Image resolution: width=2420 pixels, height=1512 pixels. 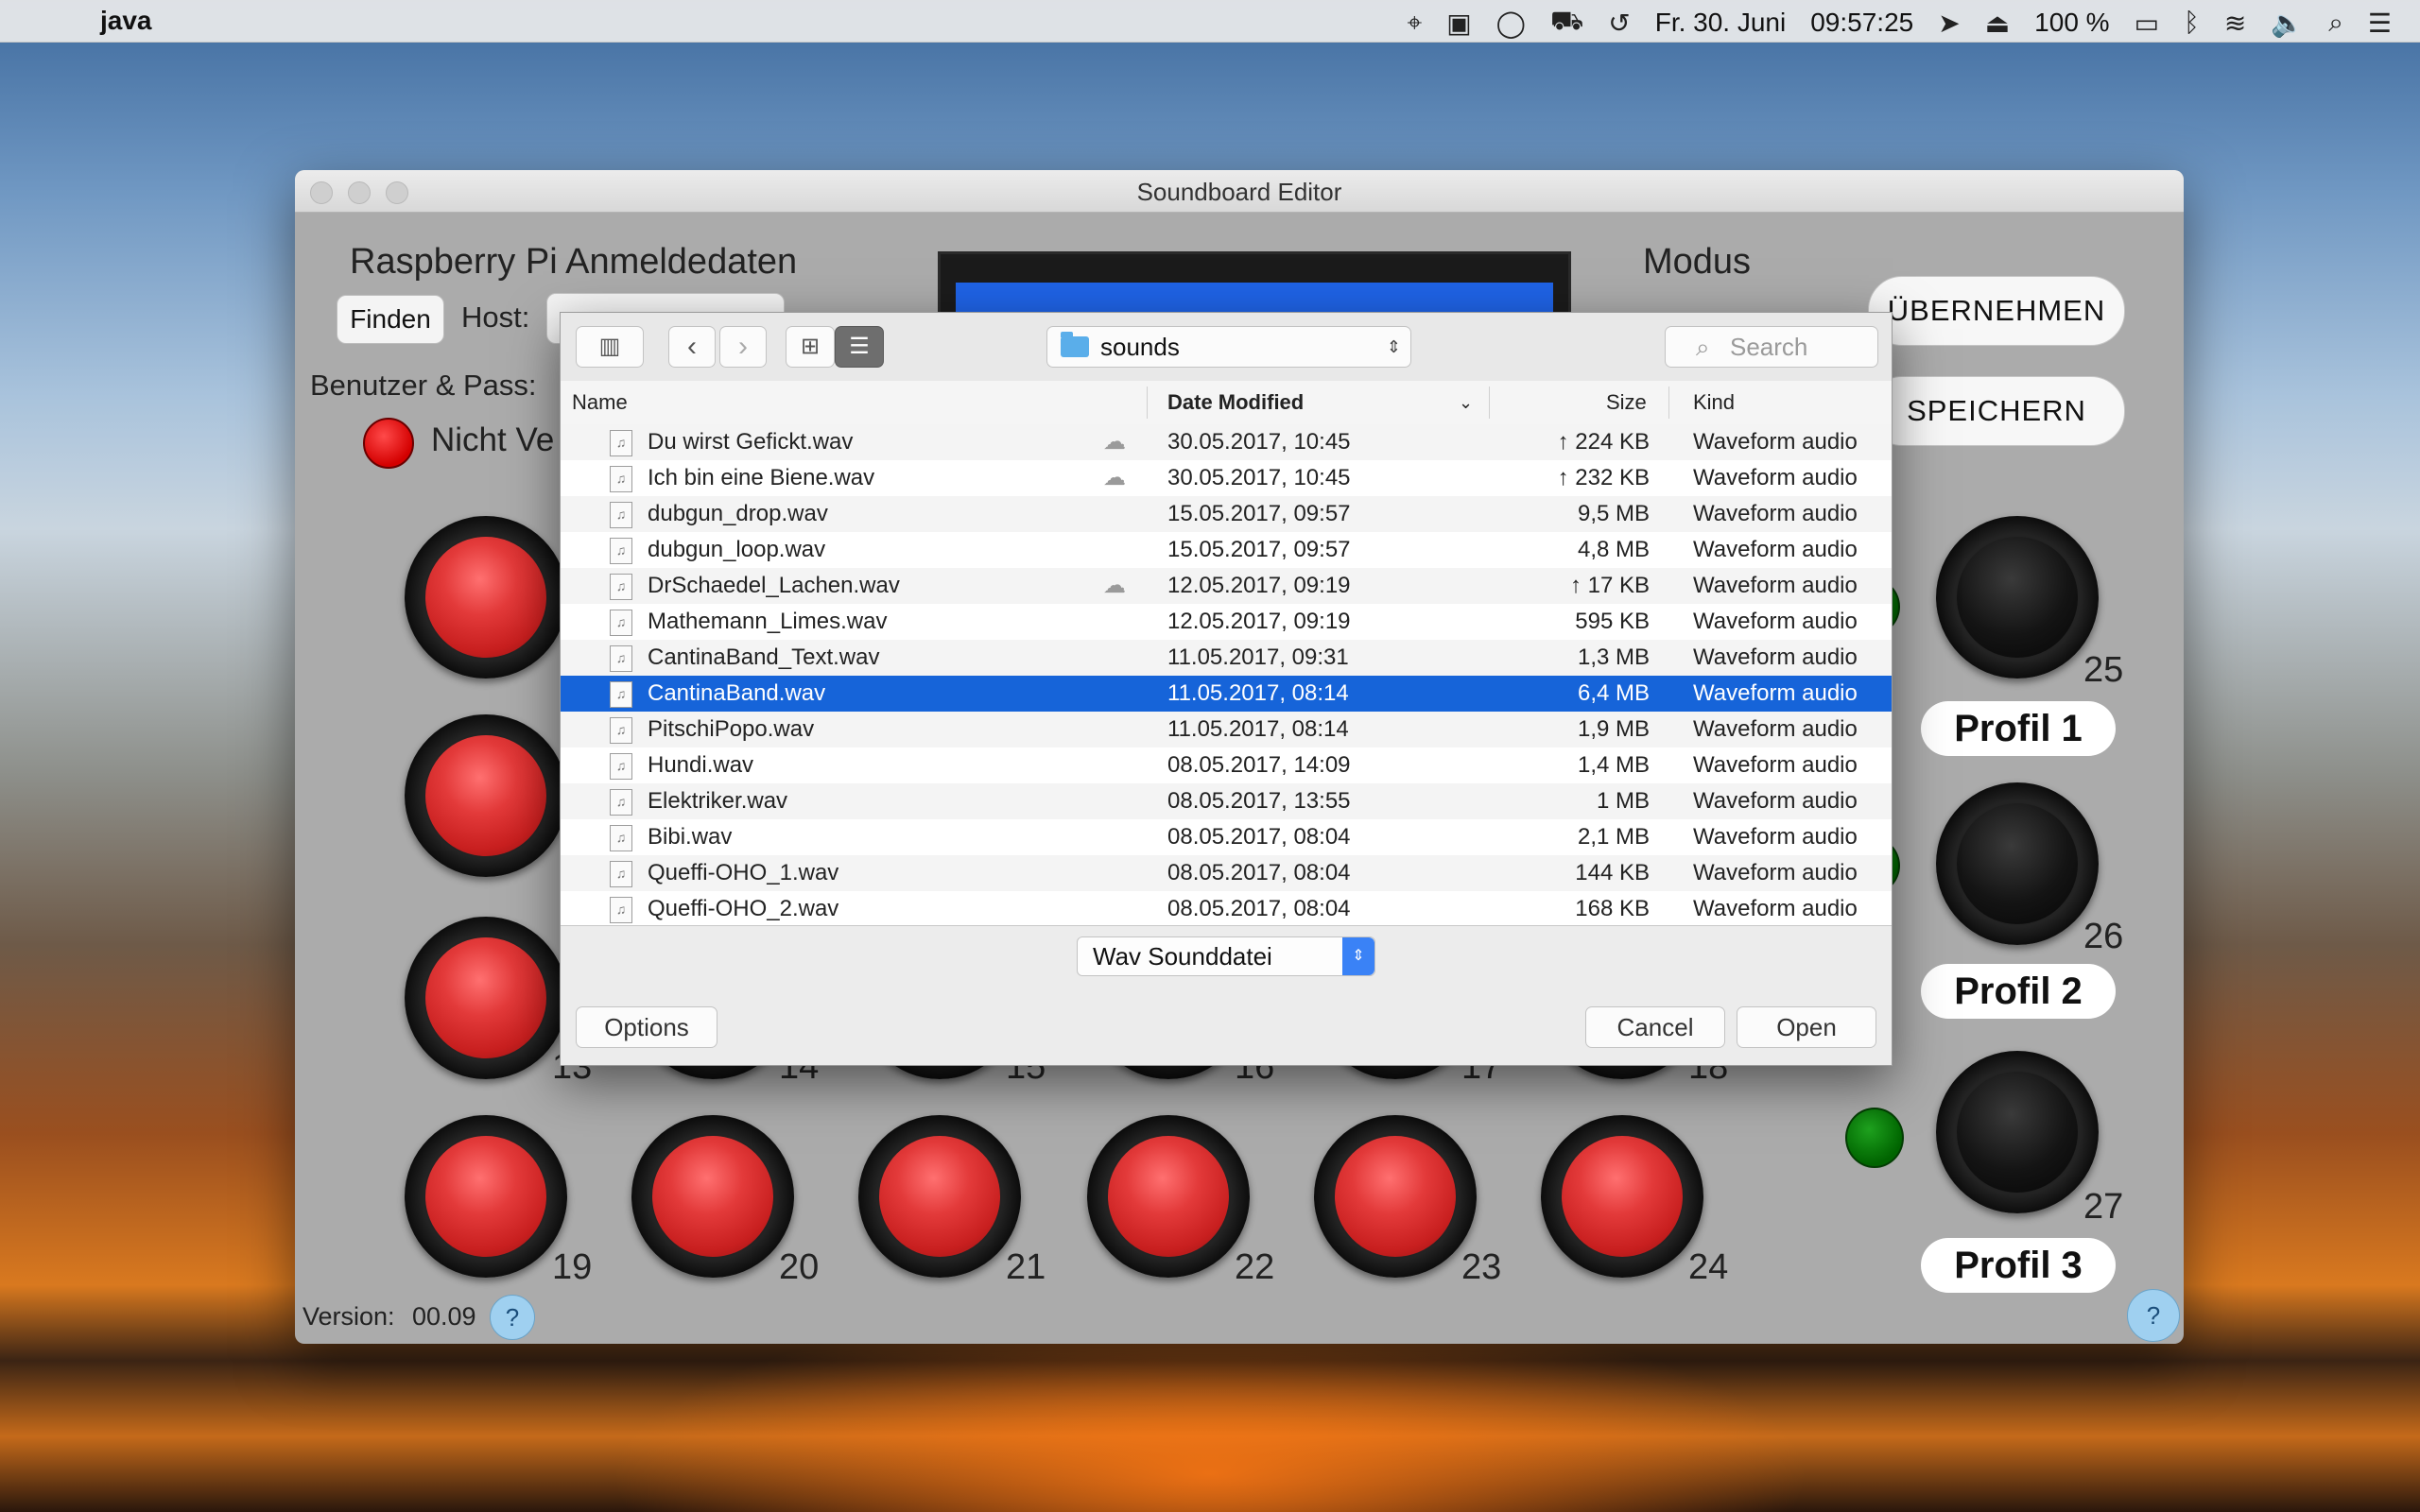 I want to click on file-size: 144 KB, so click(x=1612, y=872).